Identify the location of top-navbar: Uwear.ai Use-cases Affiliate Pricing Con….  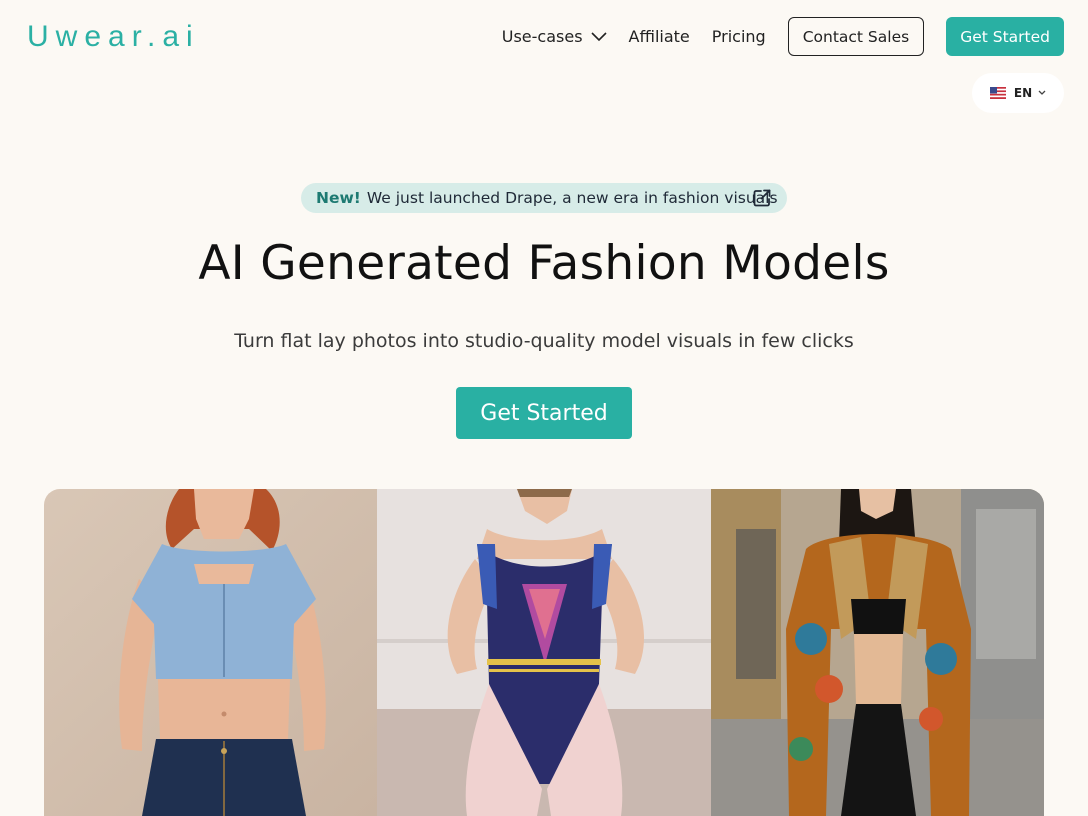
(544, 36).